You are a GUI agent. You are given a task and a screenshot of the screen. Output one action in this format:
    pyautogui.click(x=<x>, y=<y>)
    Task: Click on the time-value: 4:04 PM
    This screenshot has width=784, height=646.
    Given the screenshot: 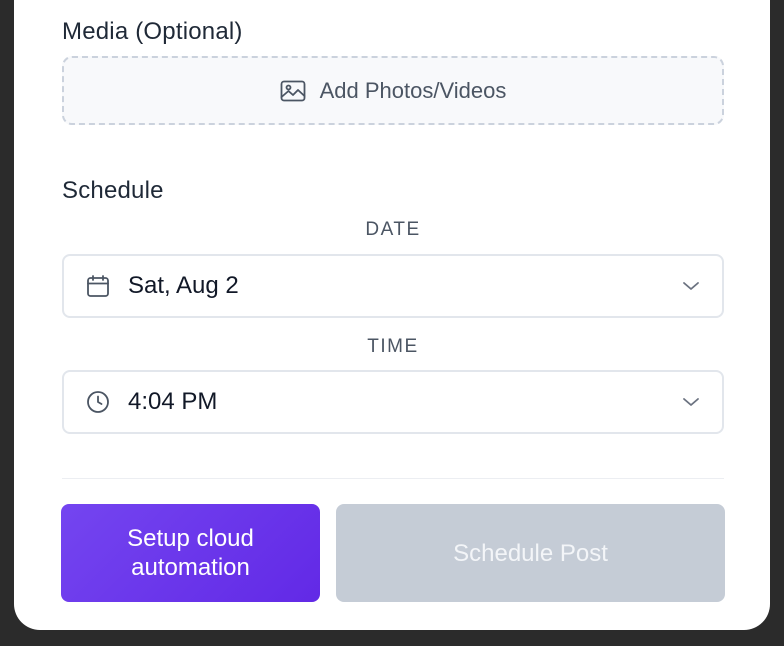 What is the action you would take?
    pyautogui.click(x=173, y=401)
    